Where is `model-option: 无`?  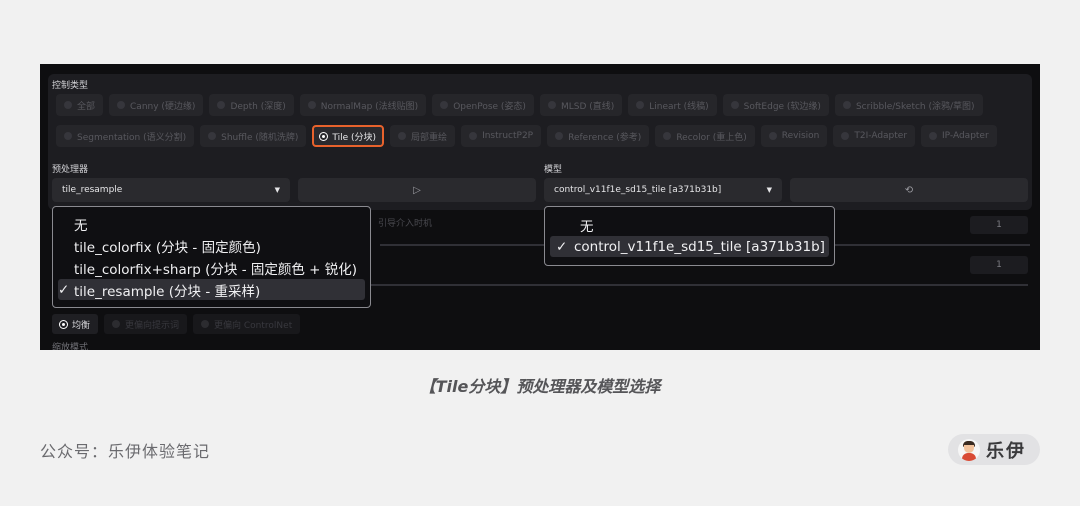
model-option: 无 is located at coordinates (689, 224).